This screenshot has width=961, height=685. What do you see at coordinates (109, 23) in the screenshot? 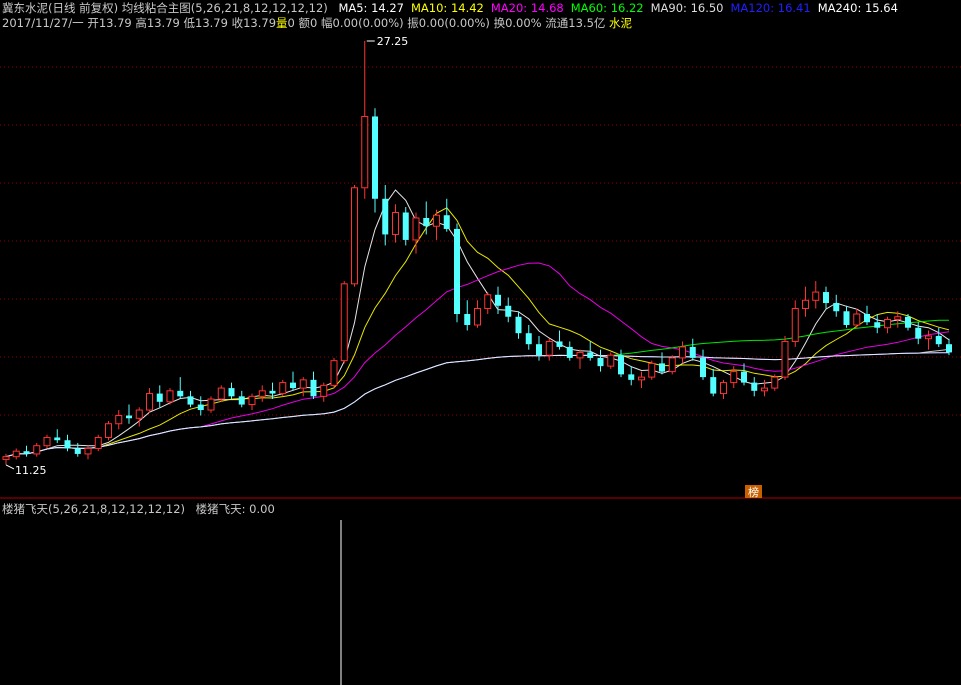
I see `quote-open: 开13.79` at bounding box center [109, 23].